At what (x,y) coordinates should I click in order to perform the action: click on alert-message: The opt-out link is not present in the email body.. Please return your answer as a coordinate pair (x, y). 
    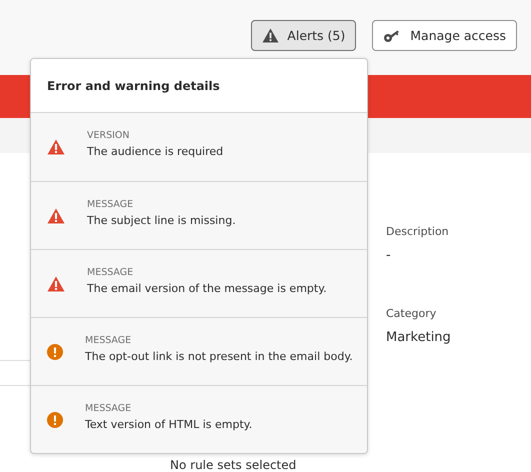
    Looking at the image, I should click on (219, 356).